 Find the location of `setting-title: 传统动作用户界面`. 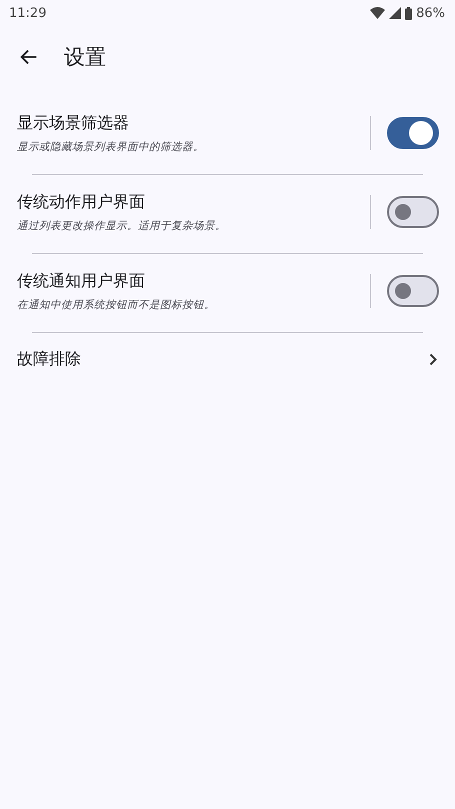

setting-title: 传统动作用户界面 is located at coordinates (81, 202).